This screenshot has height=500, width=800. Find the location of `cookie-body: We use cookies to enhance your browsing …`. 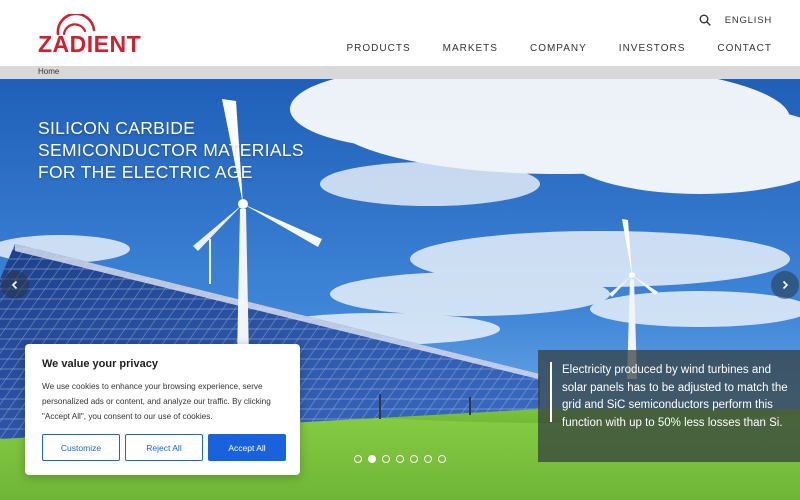

cookie-body: We use cookies to enhance your browsing … is located at coordinates (156, 401).